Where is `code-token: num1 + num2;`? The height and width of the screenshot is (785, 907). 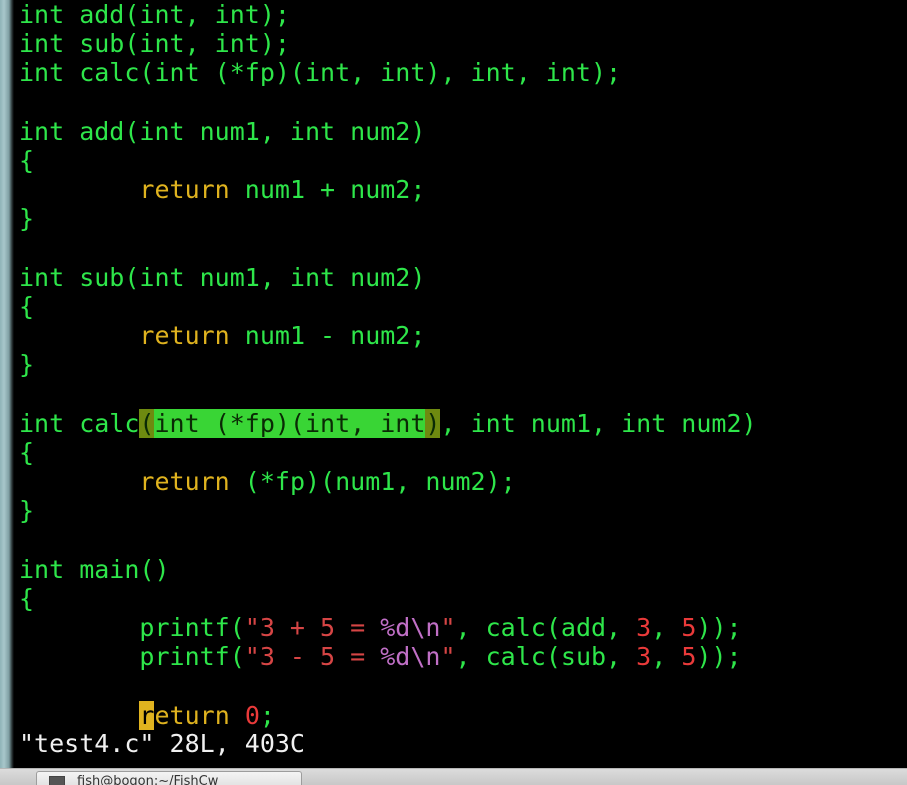
code-token: num1 + num2; is located at coordinates (327, 190).